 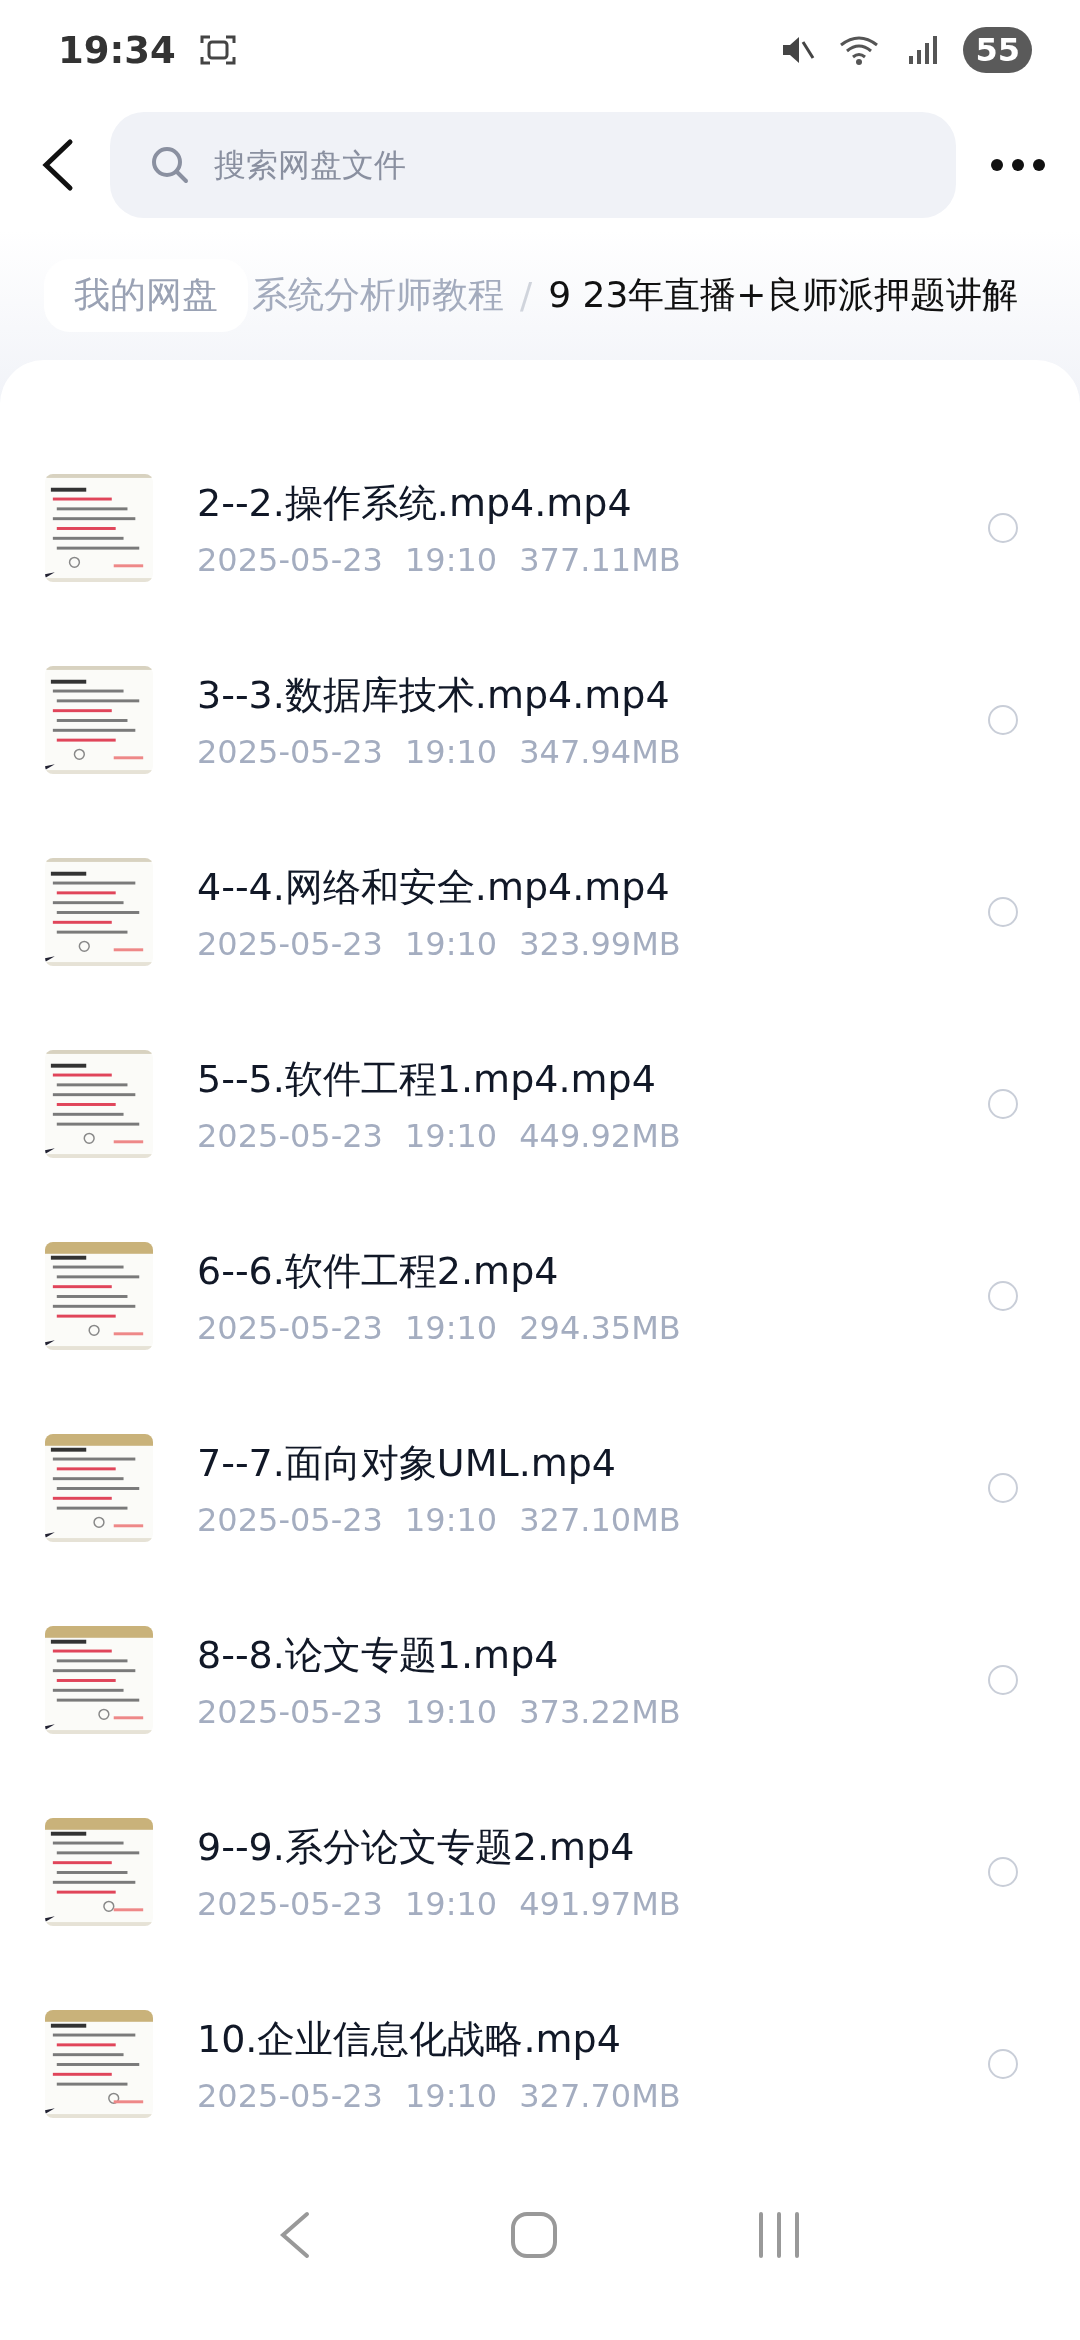 I want to click on file-name: 10.企业信息化战略.mp4, so click(x=592, y=2039).